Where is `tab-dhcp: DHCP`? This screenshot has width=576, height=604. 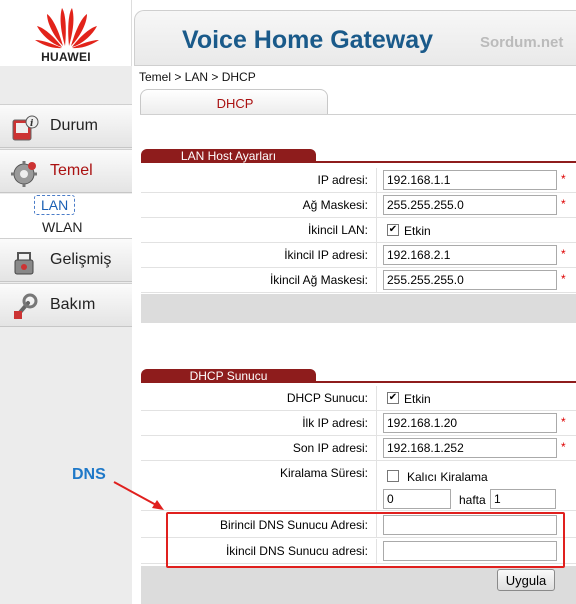
tab-dhcp: DHCP is located at coordinates (234, 102).